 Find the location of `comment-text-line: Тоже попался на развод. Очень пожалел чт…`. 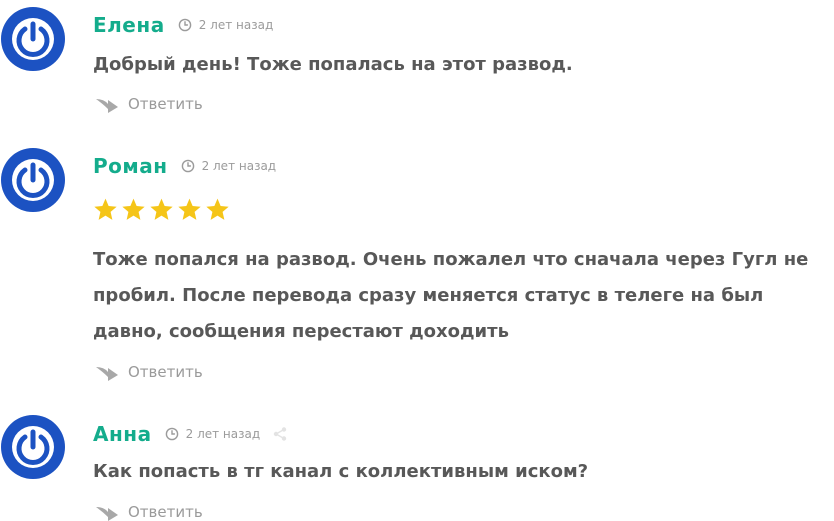

comment-text-line: Тоже попался на развод. Очень пожалел чт… is located at coordinates (451, 259).